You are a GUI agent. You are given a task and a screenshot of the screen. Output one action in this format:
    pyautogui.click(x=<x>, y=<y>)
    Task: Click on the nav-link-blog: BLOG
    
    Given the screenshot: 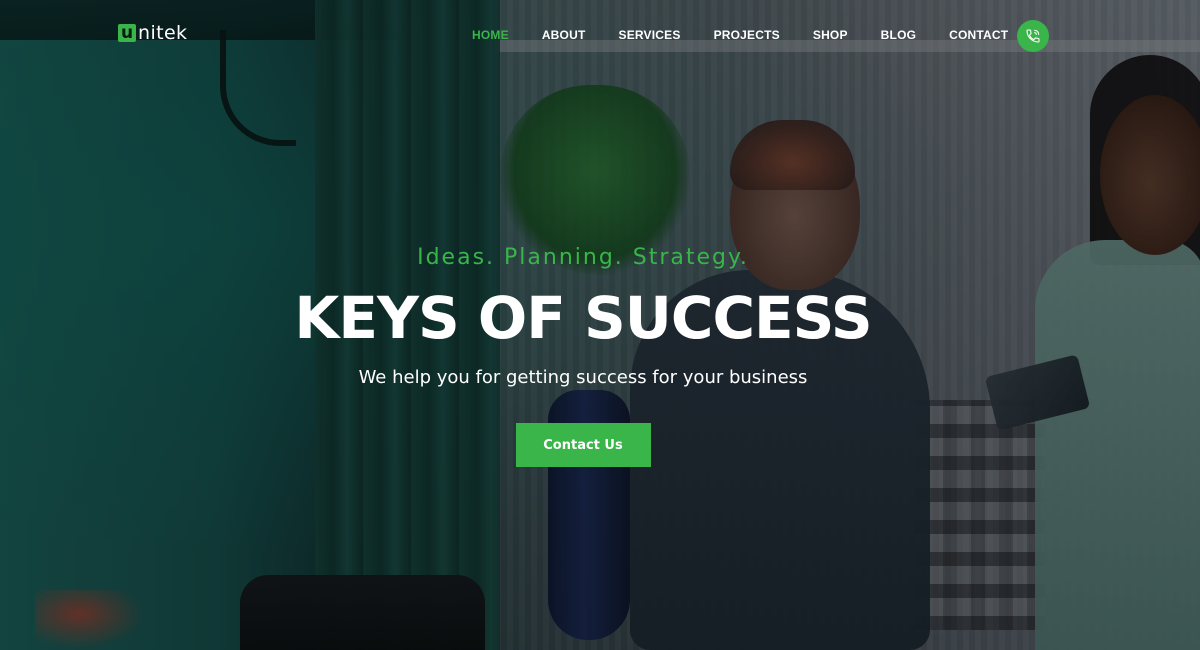 What is the action you would take?
    pyautogui.click(x=898, y=35)
    